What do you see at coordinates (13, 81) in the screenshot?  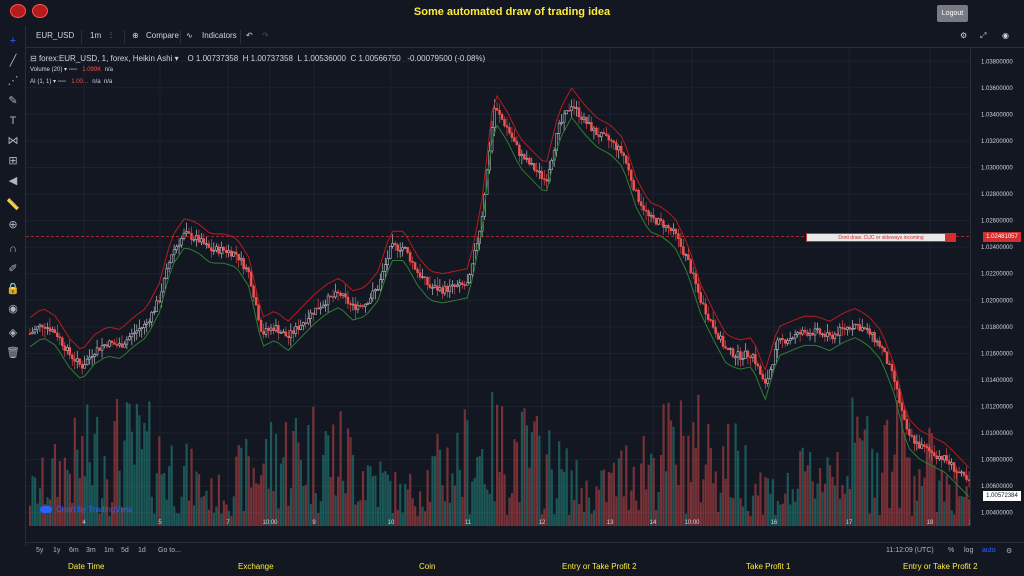 I see `fib-icon: ⋰` at bounding box center [13, 81].